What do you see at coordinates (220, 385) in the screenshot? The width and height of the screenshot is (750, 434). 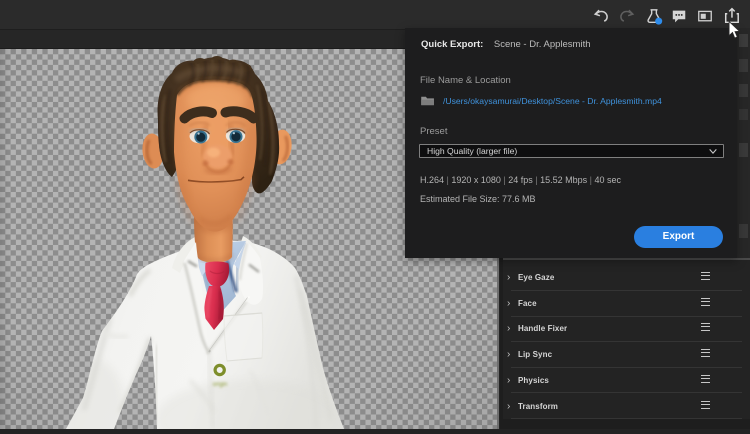 I see `svg-text: origin` at bounding box center [220, 385].